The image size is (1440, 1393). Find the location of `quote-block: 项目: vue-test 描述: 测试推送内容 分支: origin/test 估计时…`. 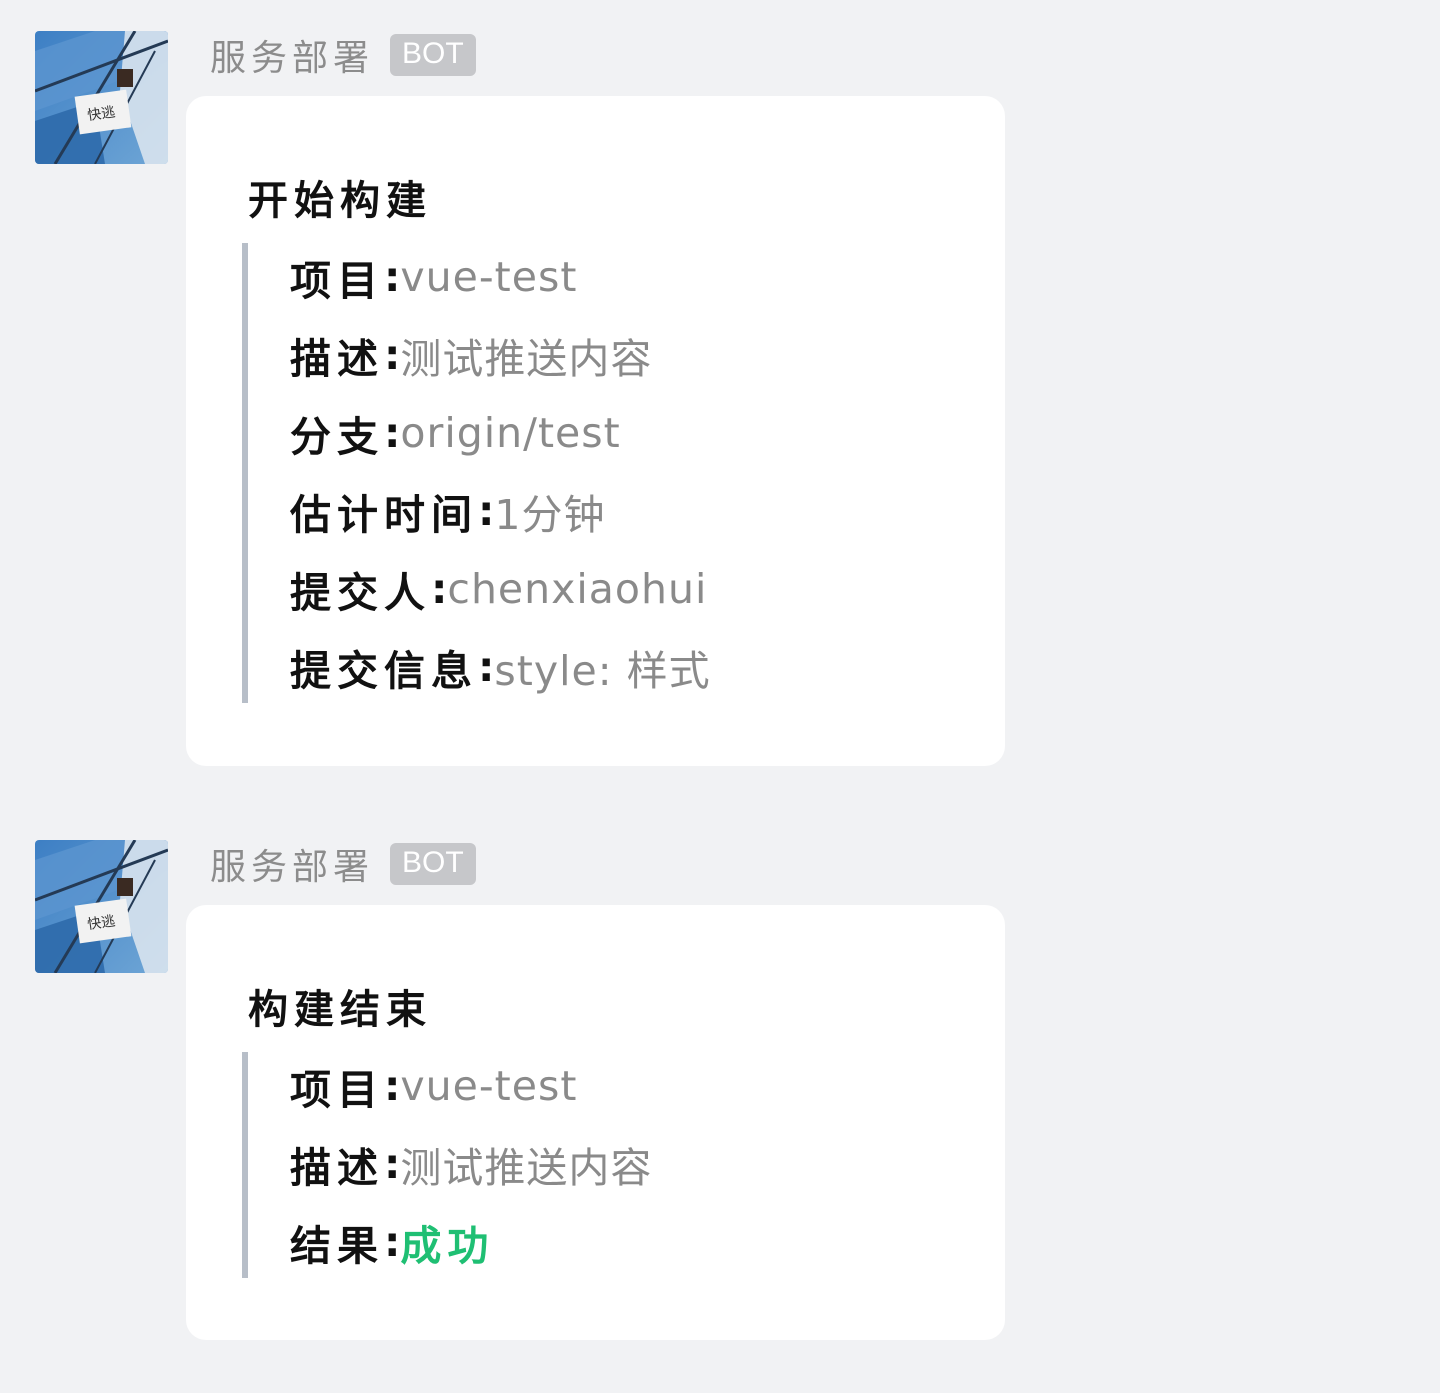

quote-block: 项目: vue-test 描述: 测试推送内容 分支: origin/test 估计时… is located at coordinates (476, 473).